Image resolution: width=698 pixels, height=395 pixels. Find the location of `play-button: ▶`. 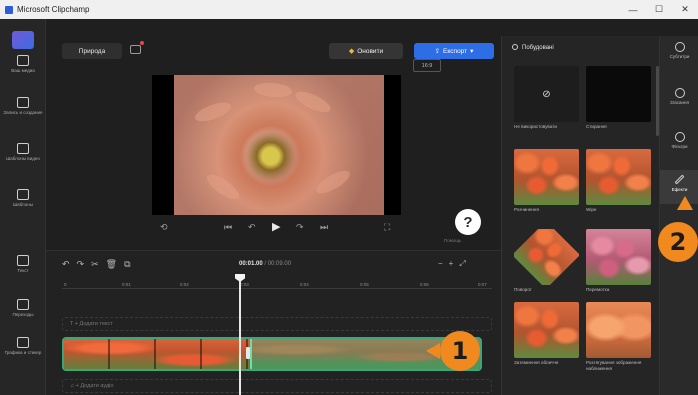

play-button: ▶ is located at coordinates (276, 226).